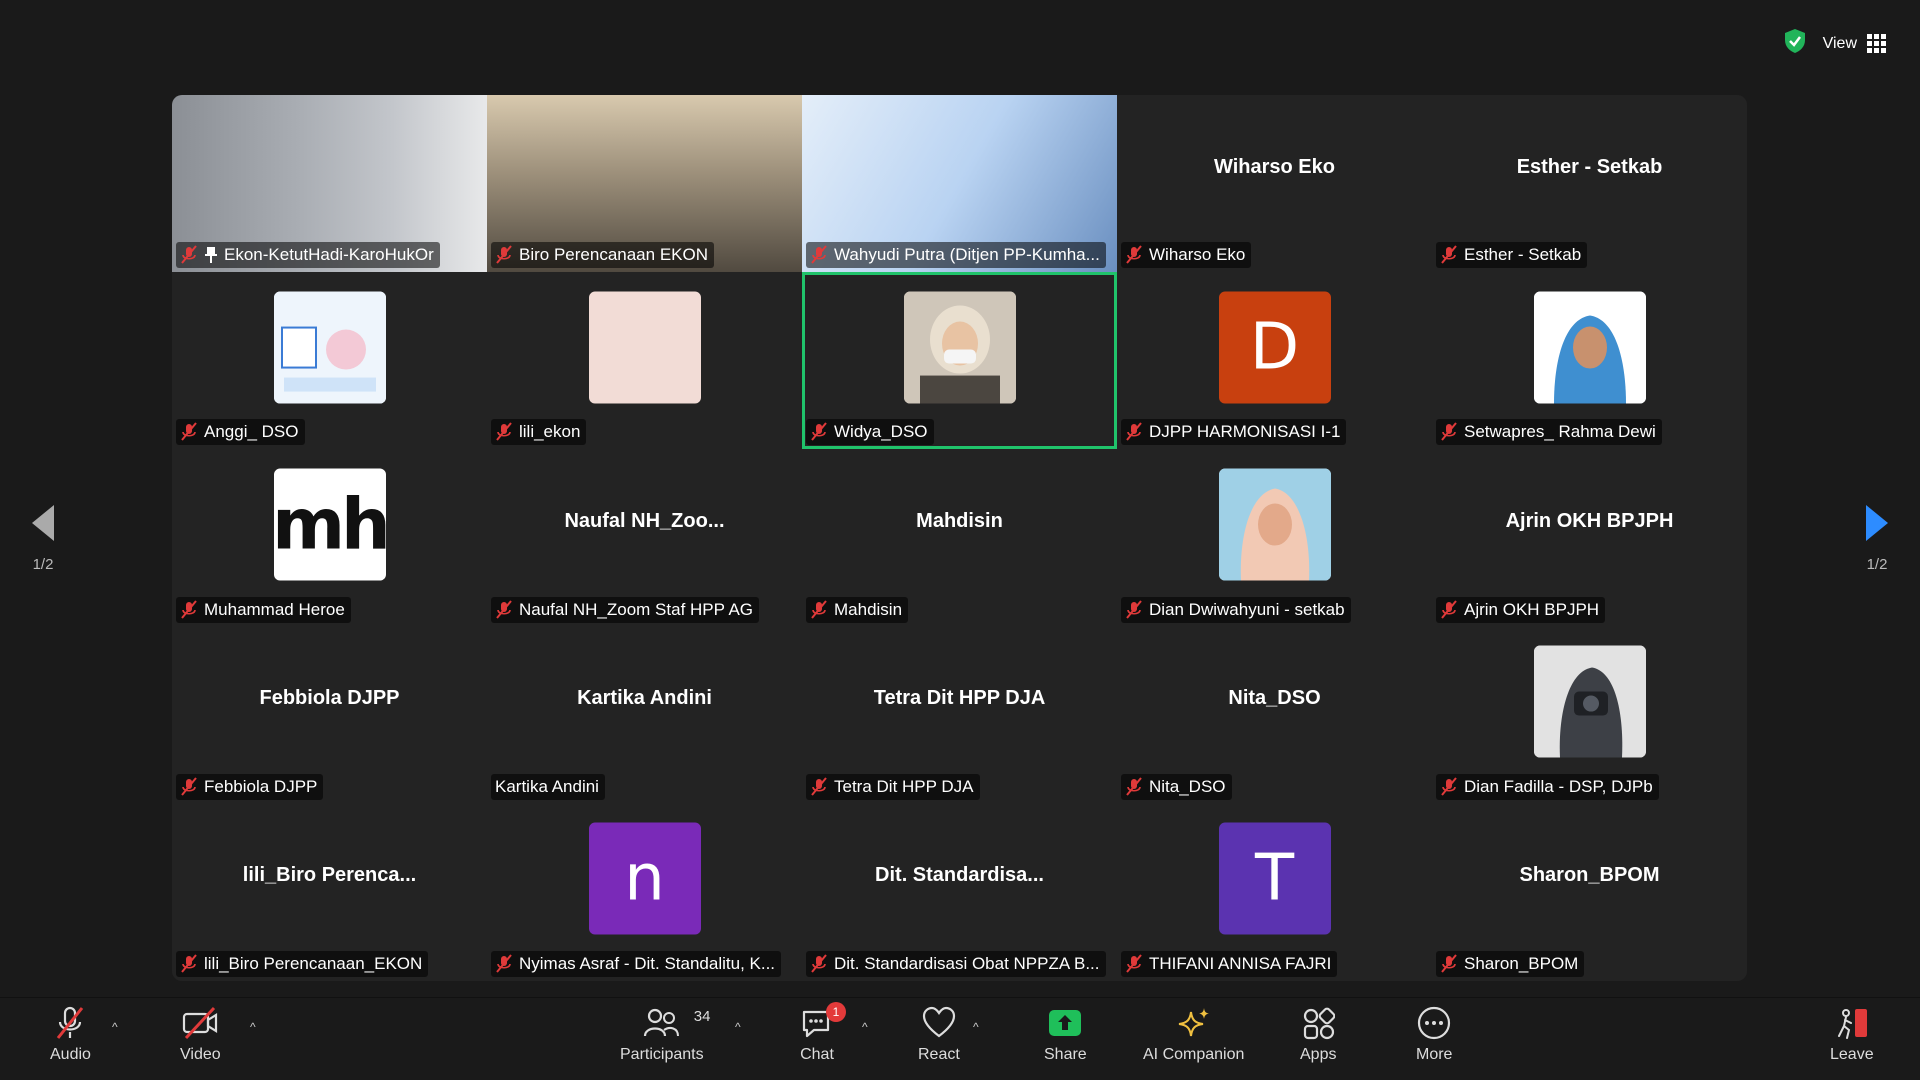 Image resolution: width=1920 pixels, height=1080 pixels. I want to click on participant-label: Ekon-KetutHadi-KaroHukOr, so click(308, 255).